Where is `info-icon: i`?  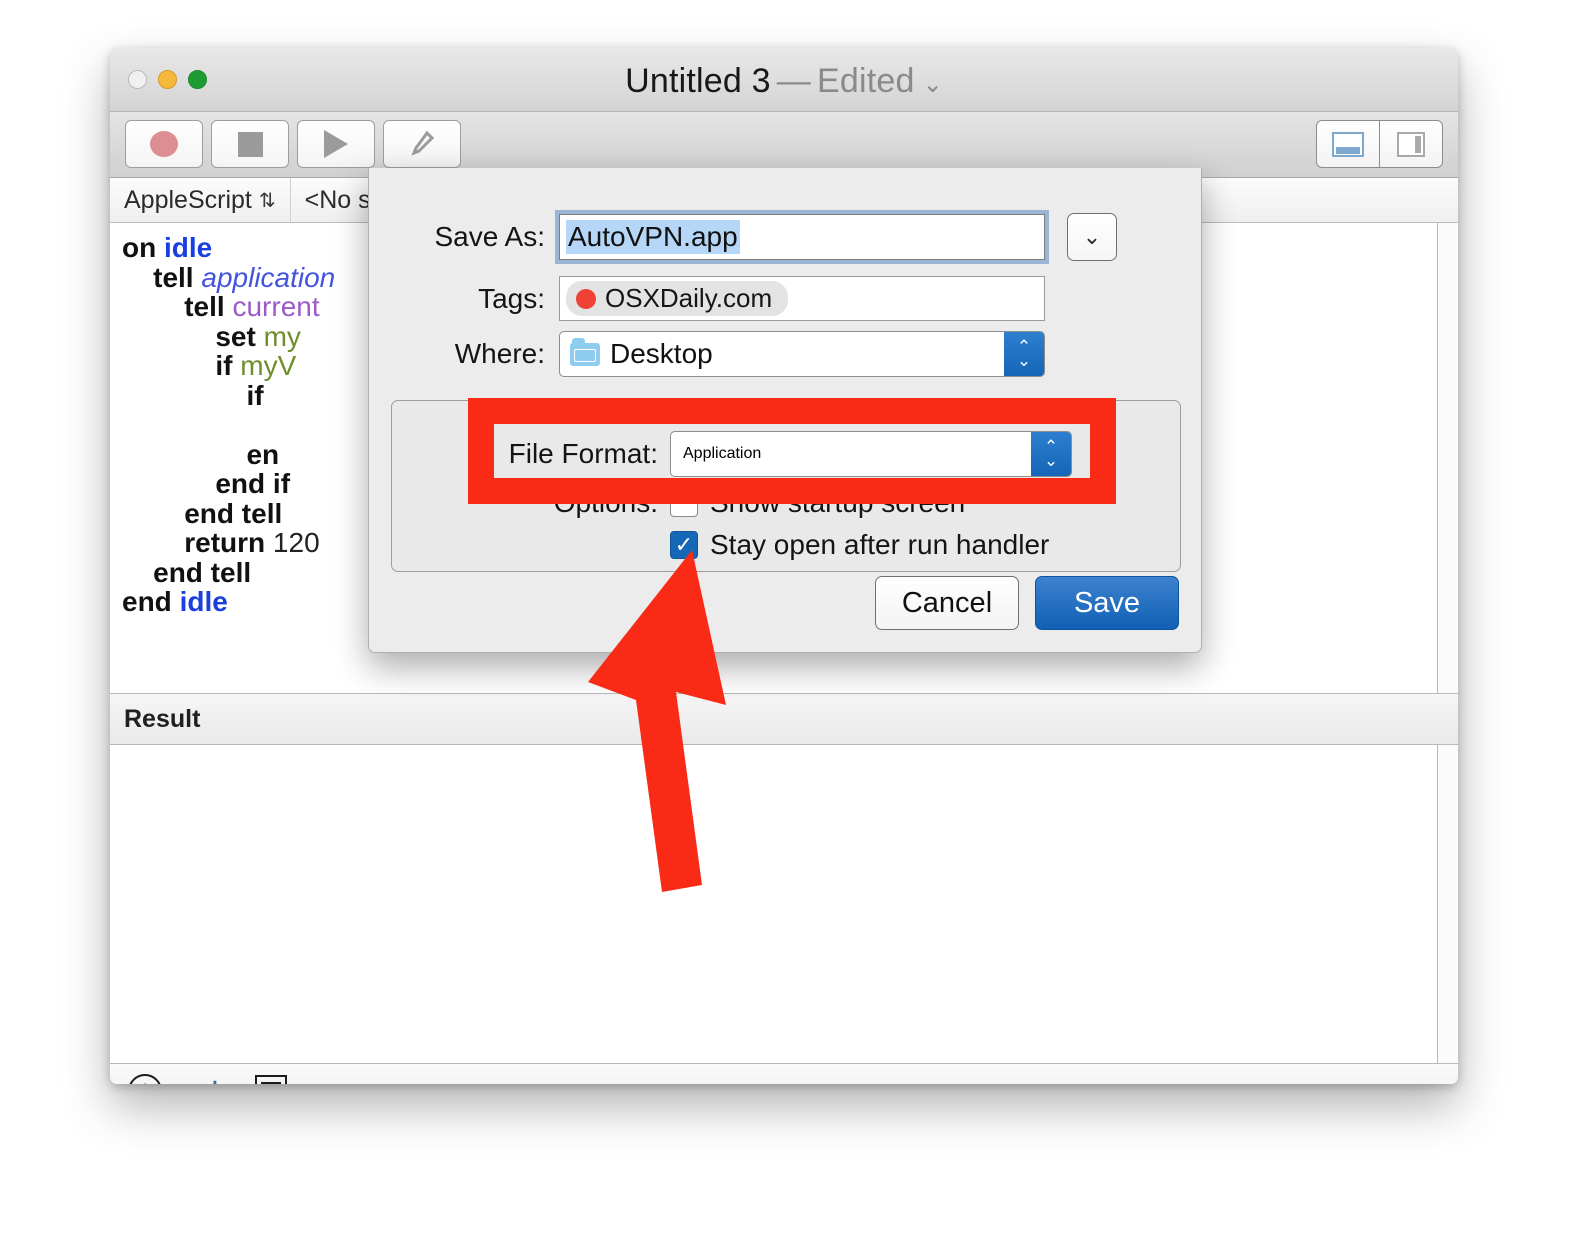
info-icon: i is located at coordinates (145, 1079).